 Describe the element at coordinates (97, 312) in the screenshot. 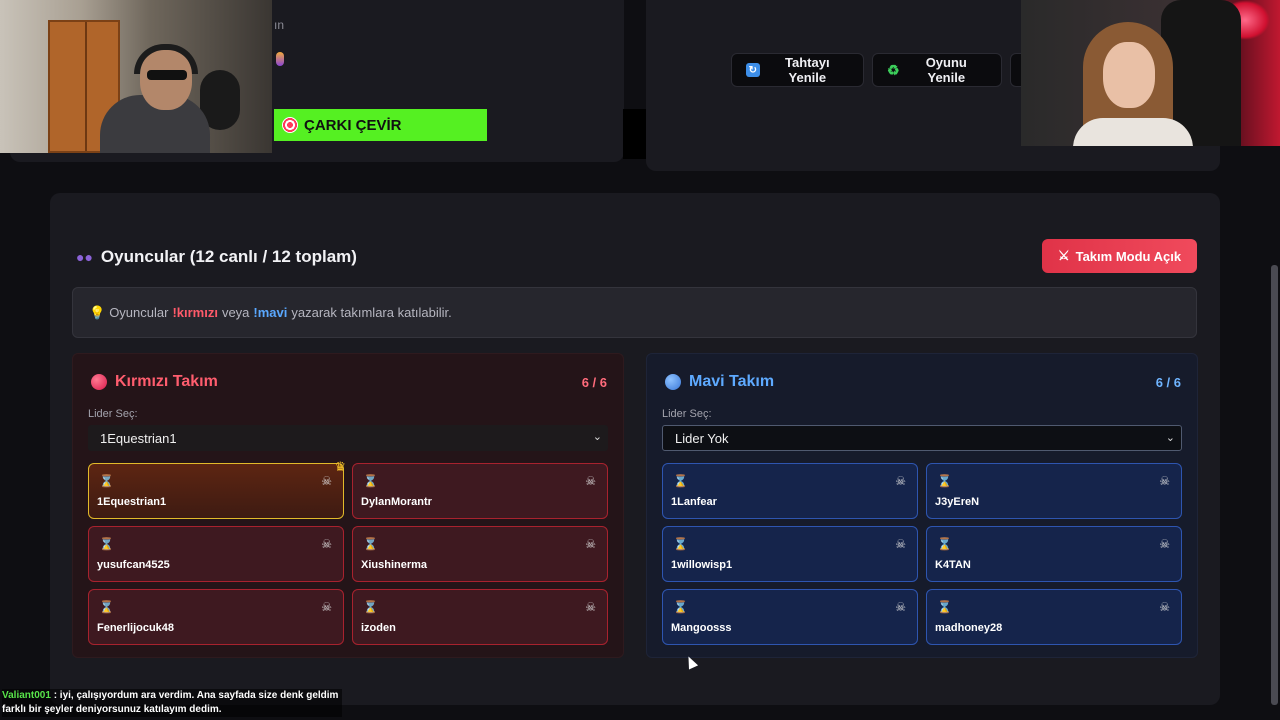

I see `lightbulb-icon: 💡` at that location.